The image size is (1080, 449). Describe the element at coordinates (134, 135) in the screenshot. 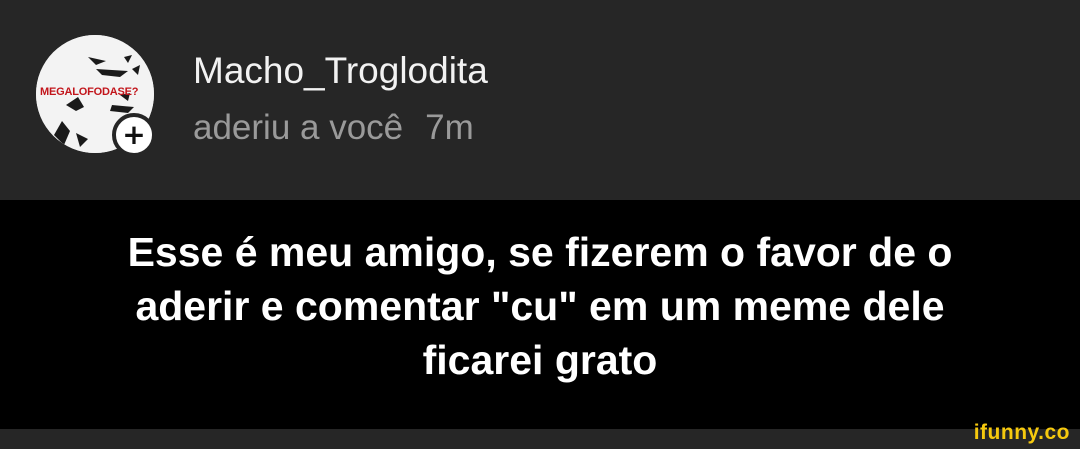

I see `plus-icon: +` at that location.